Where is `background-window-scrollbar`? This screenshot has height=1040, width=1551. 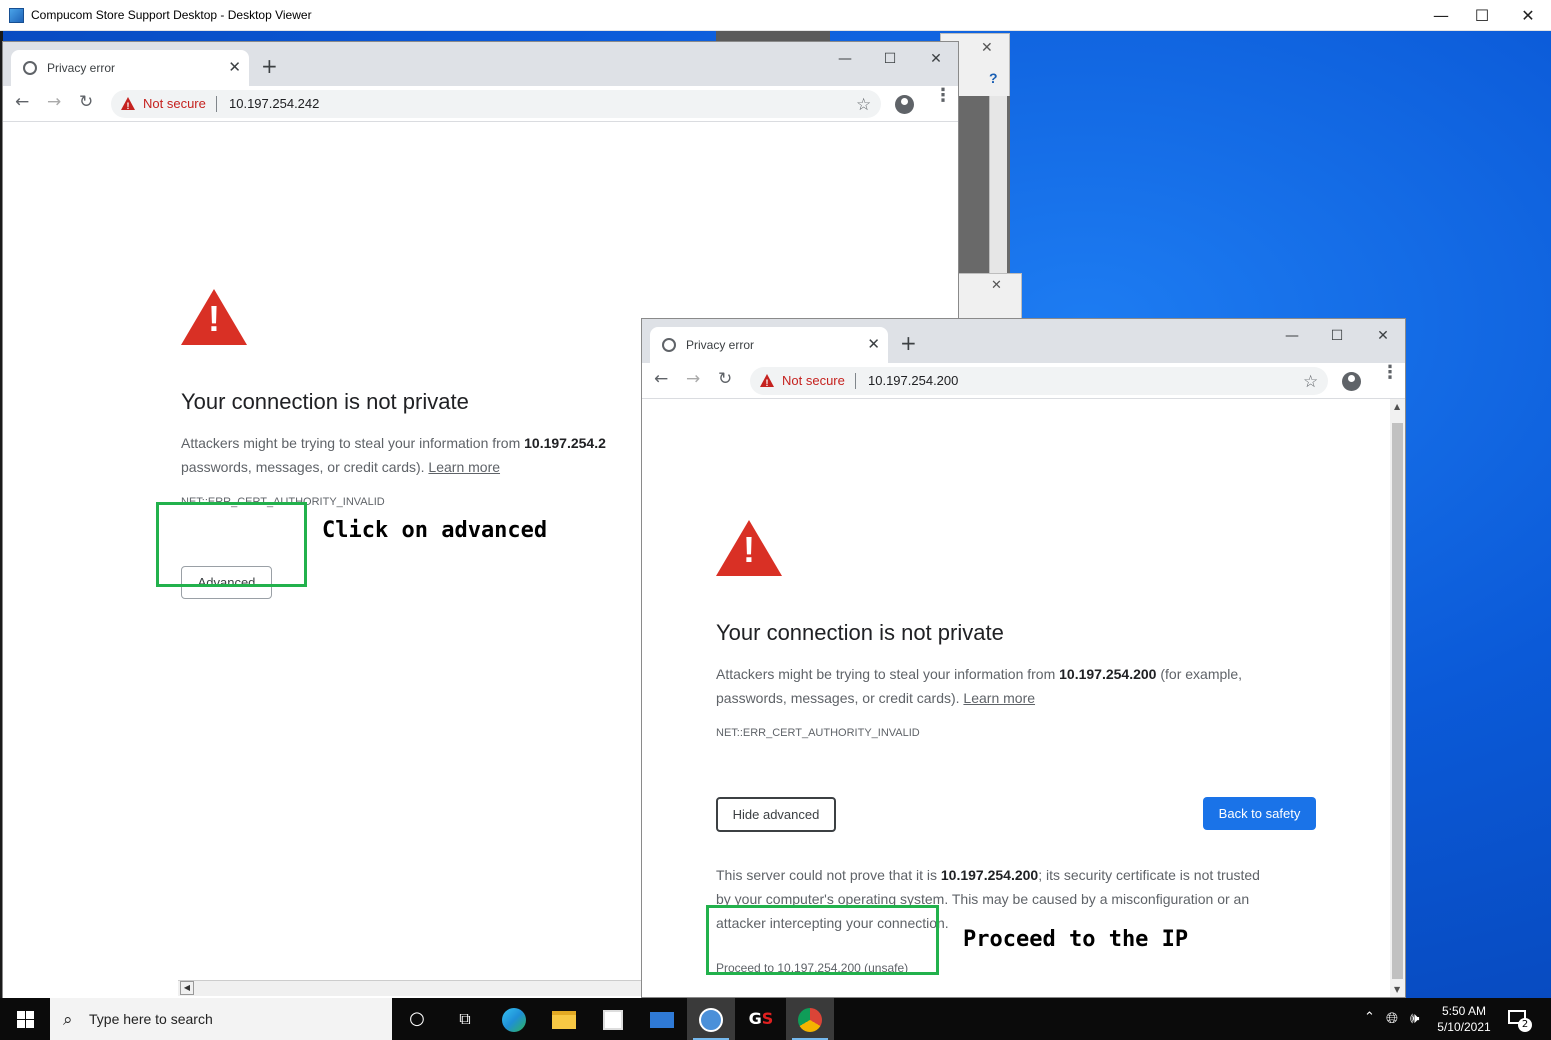 background-window-scrollbar is located at coordinates (998, 186).